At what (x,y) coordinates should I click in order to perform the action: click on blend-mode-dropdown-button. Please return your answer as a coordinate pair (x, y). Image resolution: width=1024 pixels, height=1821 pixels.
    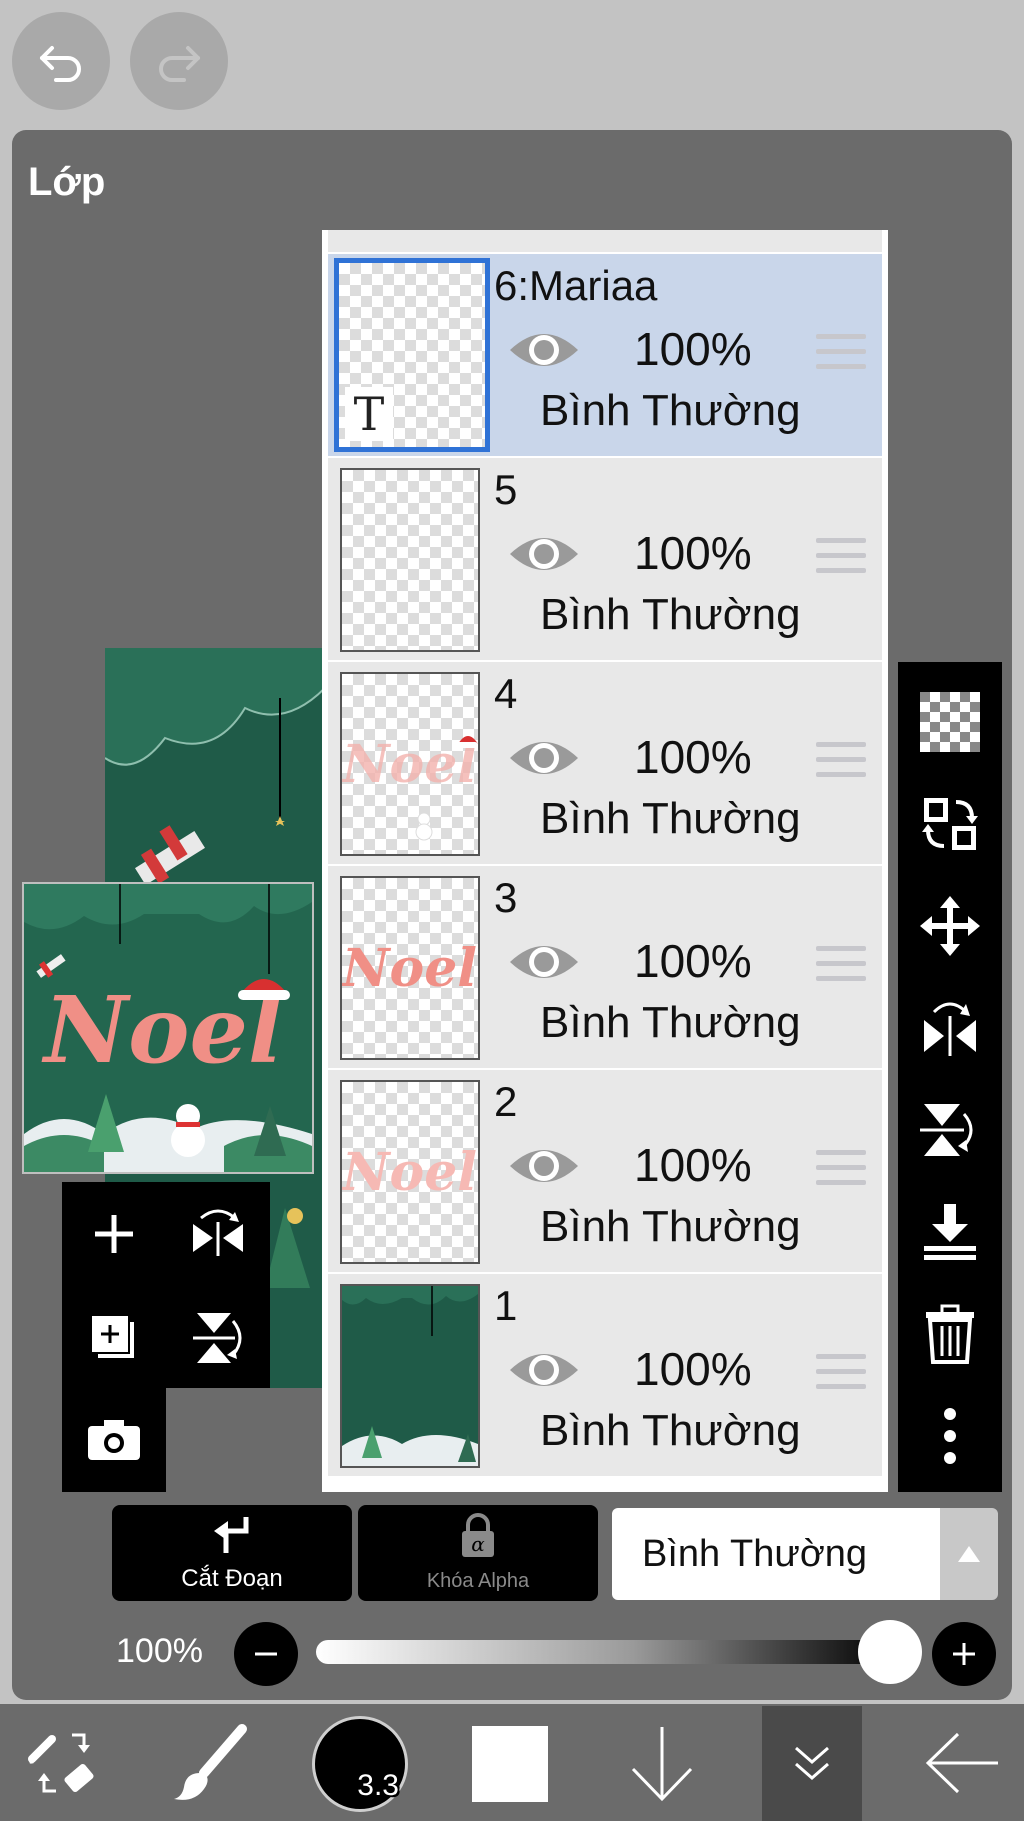
    Looking at the image, I should click on (969, 1554).